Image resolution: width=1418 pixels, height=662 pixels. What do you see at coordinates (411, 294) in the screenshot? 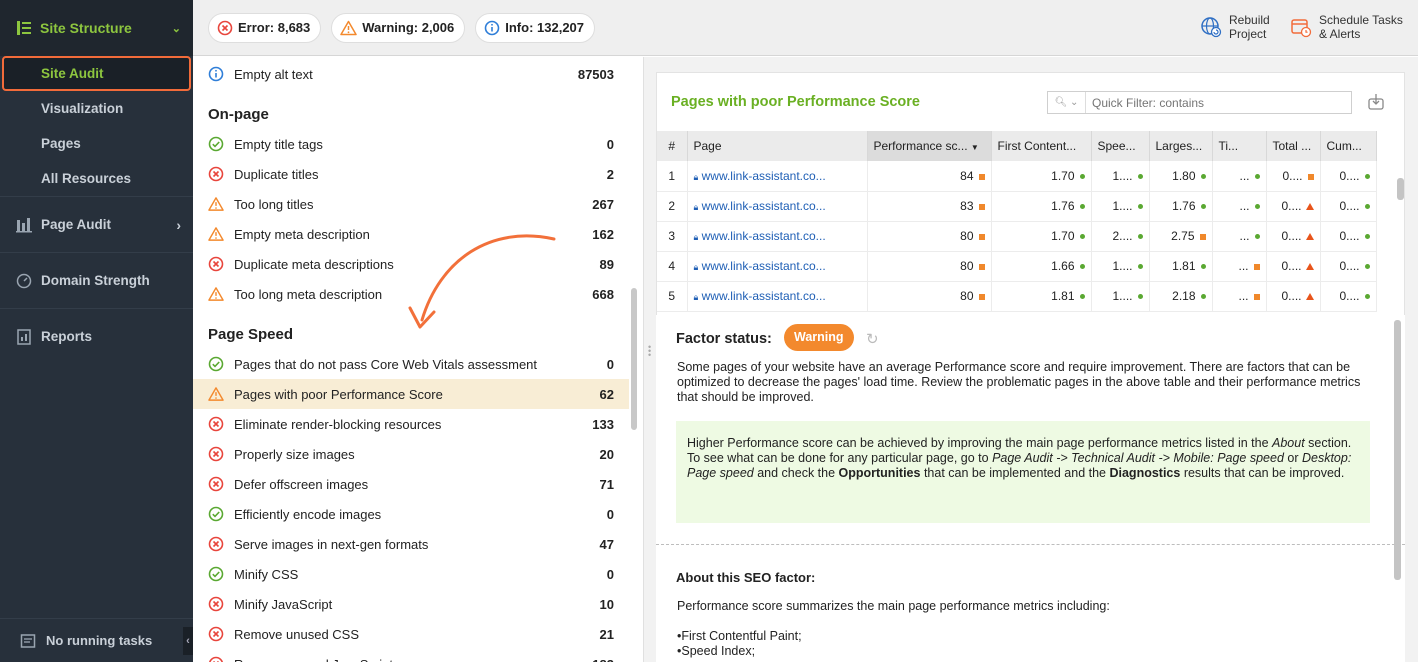
I see `issue-row: Too long meta description 668` at bounding box center [411, 294].